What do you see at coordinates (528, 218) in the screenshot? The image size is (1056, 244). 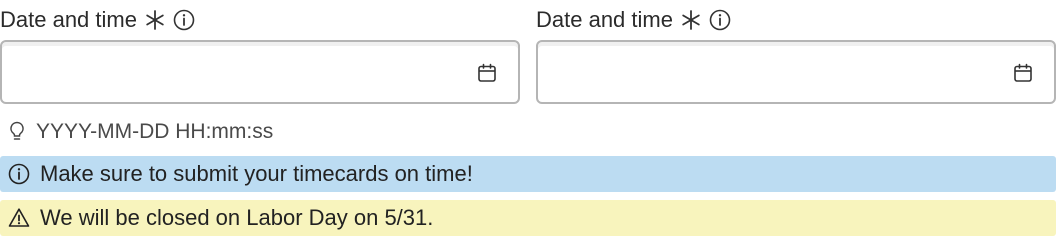 I see `warning-banner: We will be closed on Labor Day on 5/31.` at bounding box center [528, 218].